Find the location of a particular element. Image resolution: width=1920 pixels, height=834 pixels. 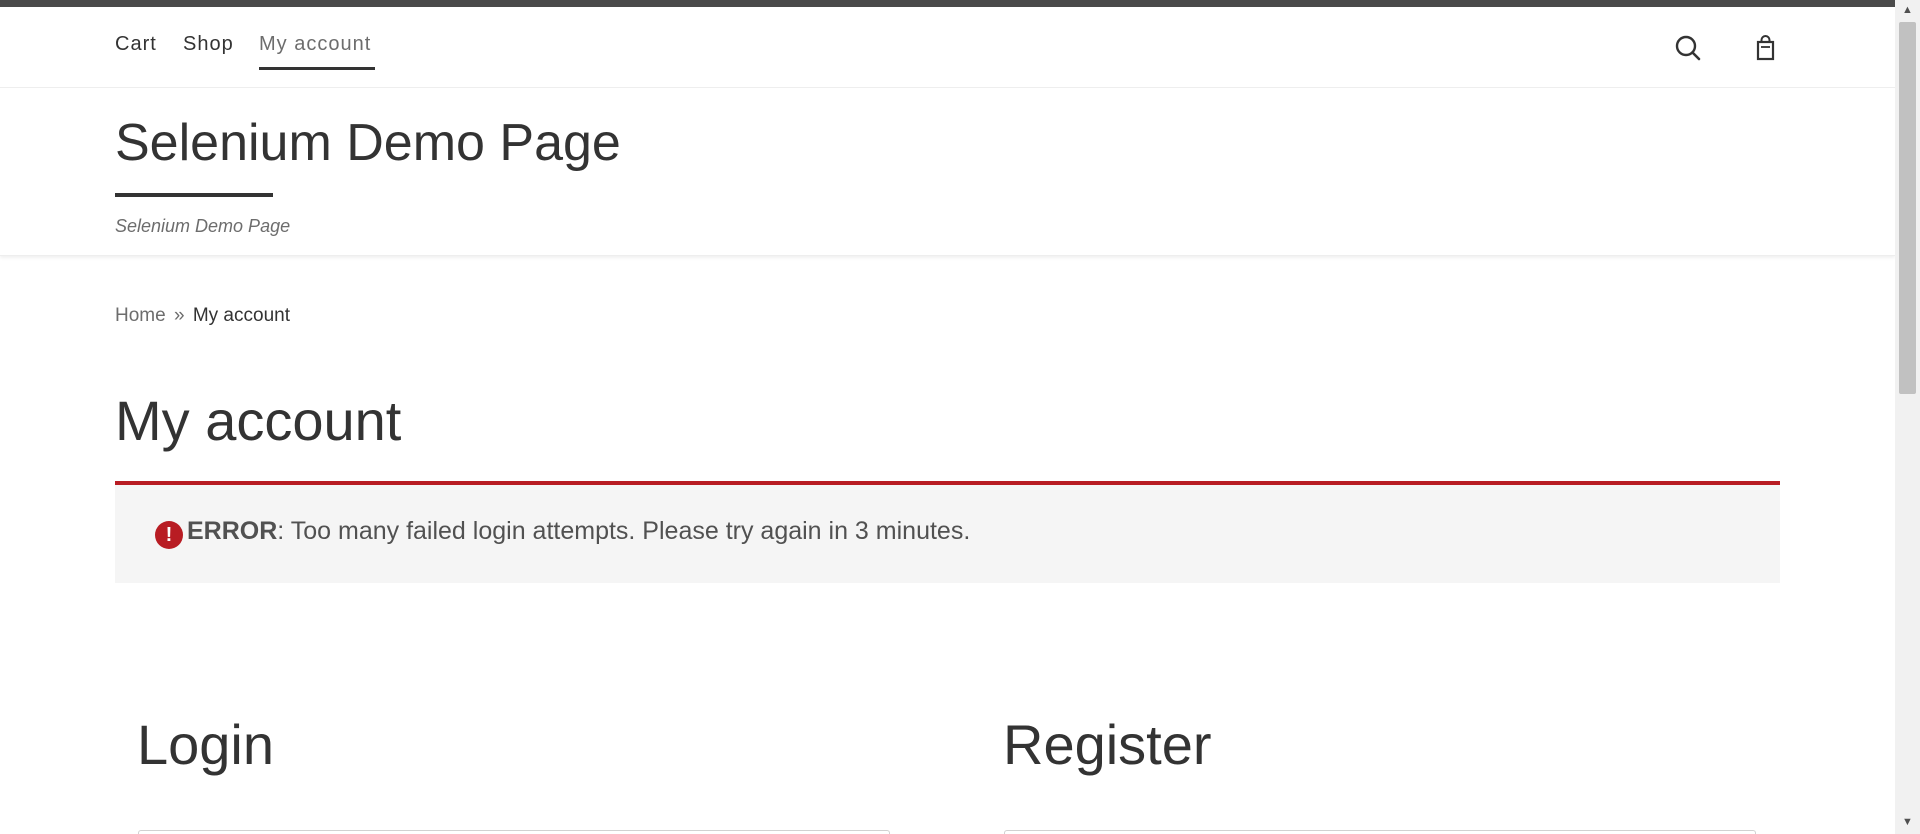

page-title: My account is located at coordinates (258, 420).